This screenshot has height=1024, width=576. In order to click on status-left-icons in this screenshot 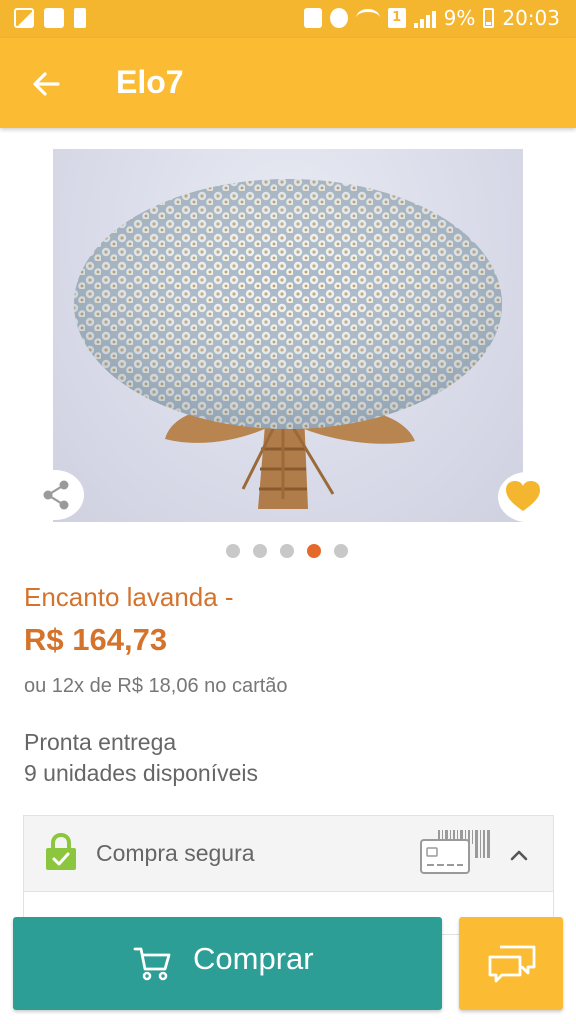, I will do `click(50, 18)`.